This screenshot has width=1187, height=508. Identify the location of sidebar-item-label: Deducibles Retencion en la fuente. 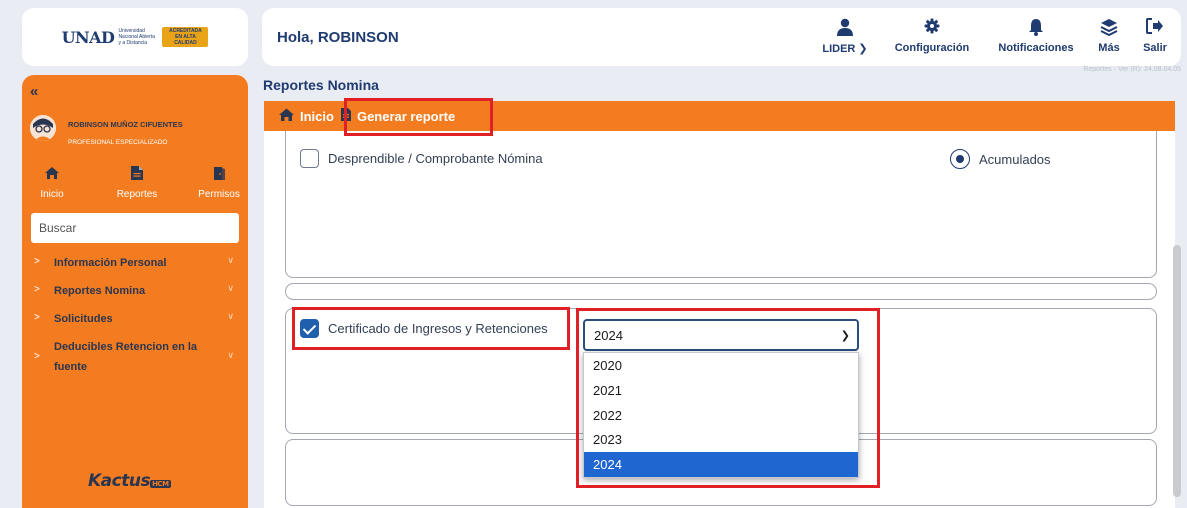
(126, 357).